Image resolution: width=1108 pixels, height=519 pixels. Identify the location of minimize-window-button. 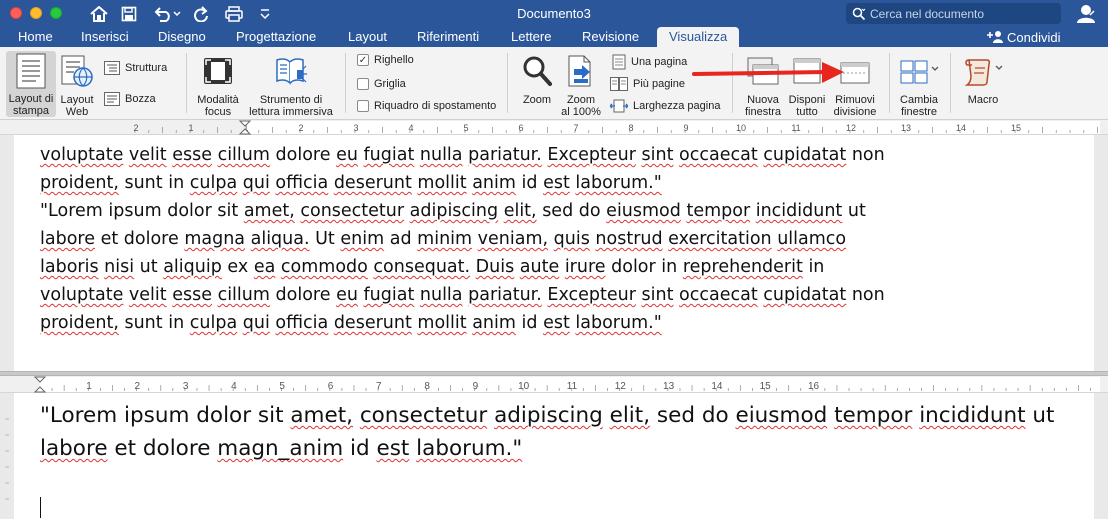
(36, 13).